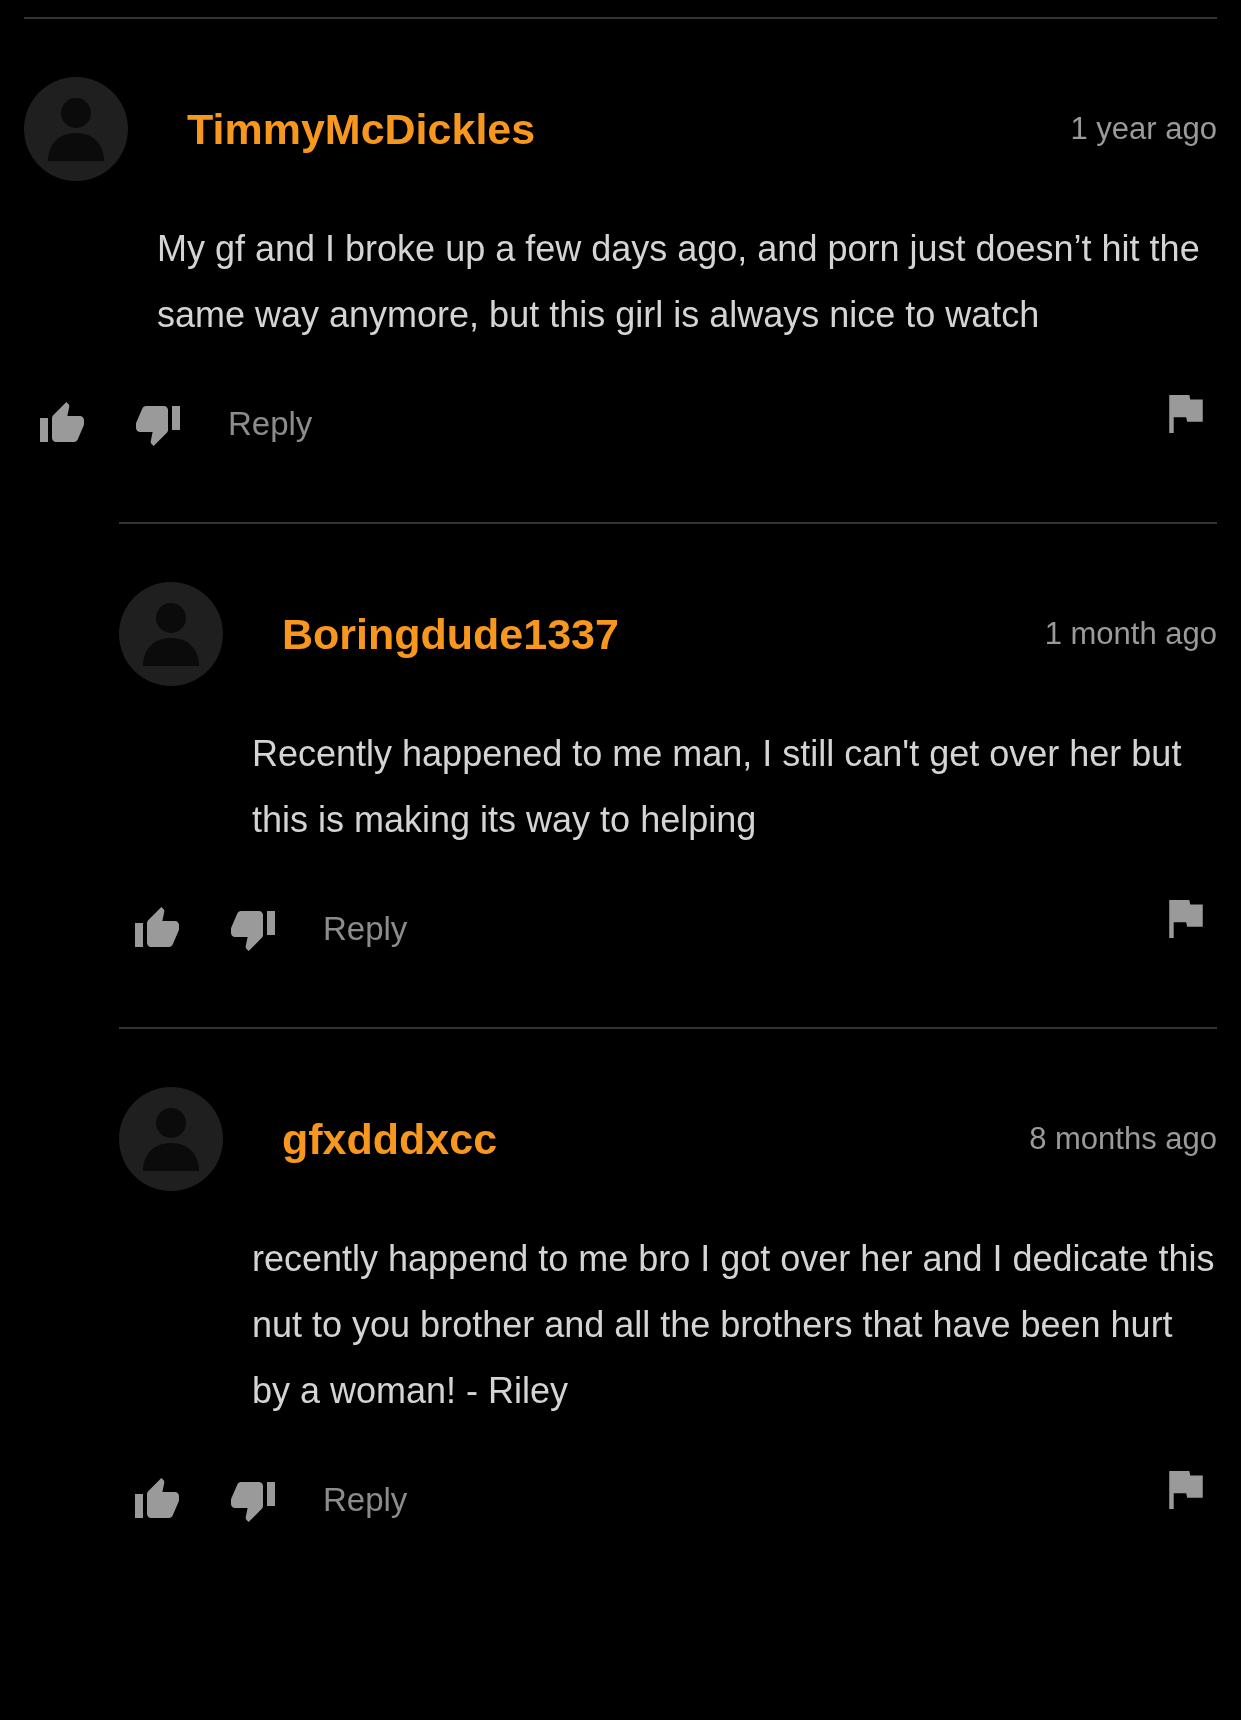 The height and width of the screenshot is (1720, 1241). What do you see at coordinates (1123, 1139) in the screenshot?
I see `comment-time: 8 months ago` at bounding box center [1123, 1139].